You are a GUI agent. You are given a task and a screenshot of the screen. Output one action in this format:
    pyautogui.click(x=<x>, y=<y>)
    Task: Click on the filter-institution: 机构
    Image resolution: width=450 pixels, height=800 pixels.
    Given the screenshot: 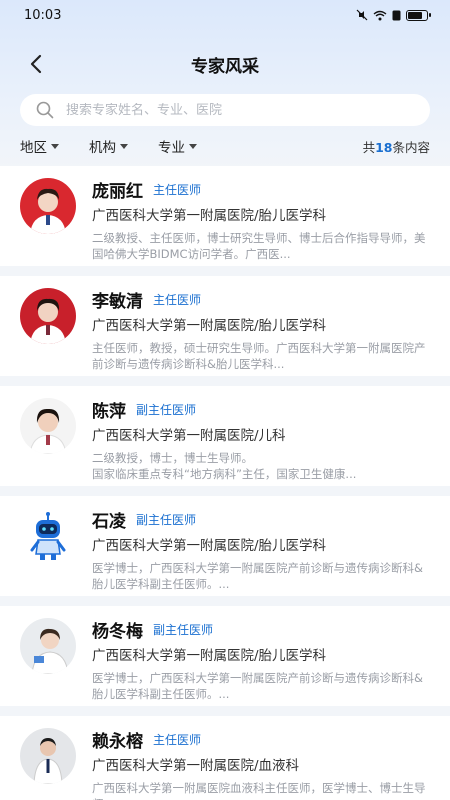 What is the action you would take?
    pyautogui.click(x=108, y=146)
    